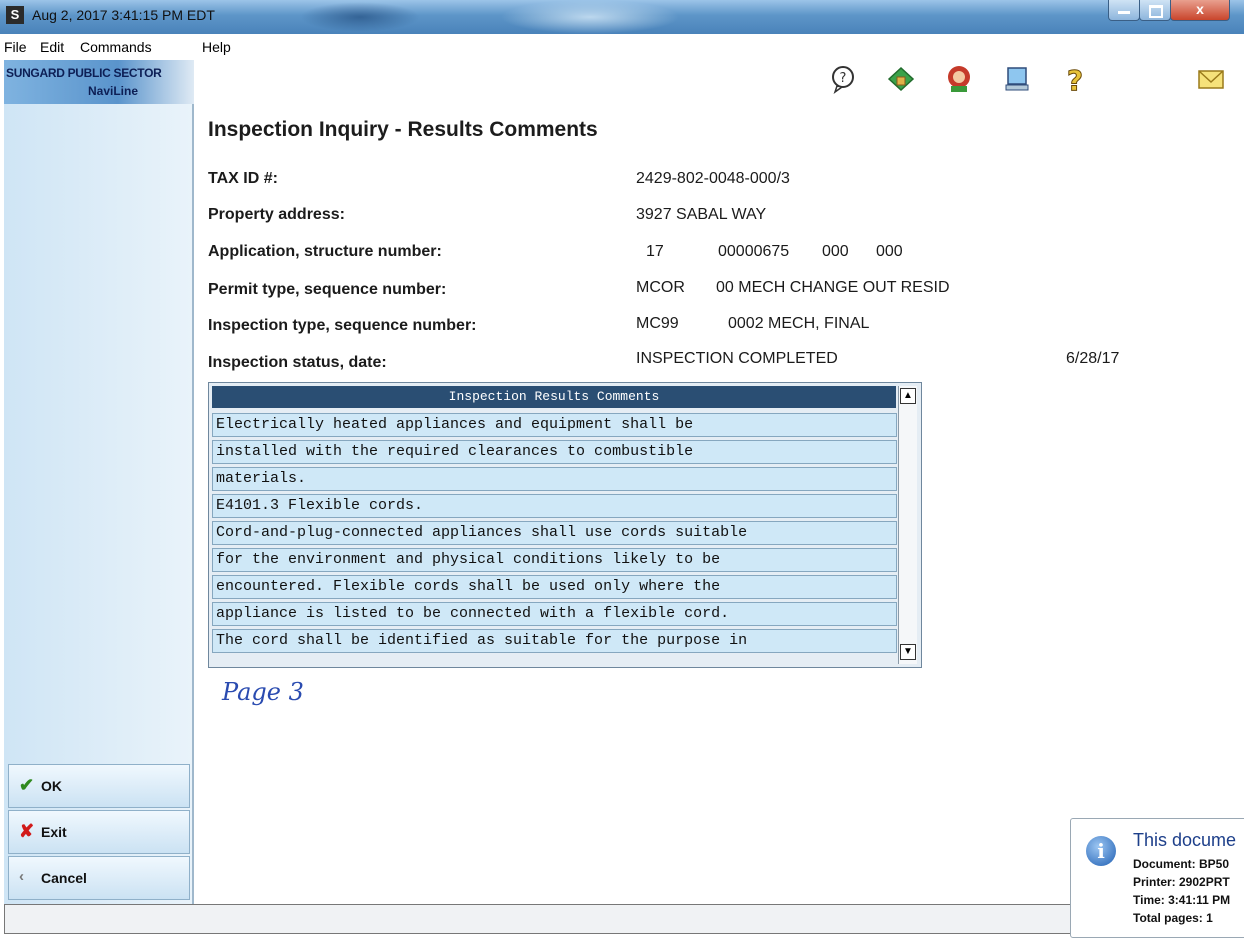 The image size is (1244, 938). Describe the element at coordinates (360, 17) in the screenshot. I see `title-bar-shade` at that location.